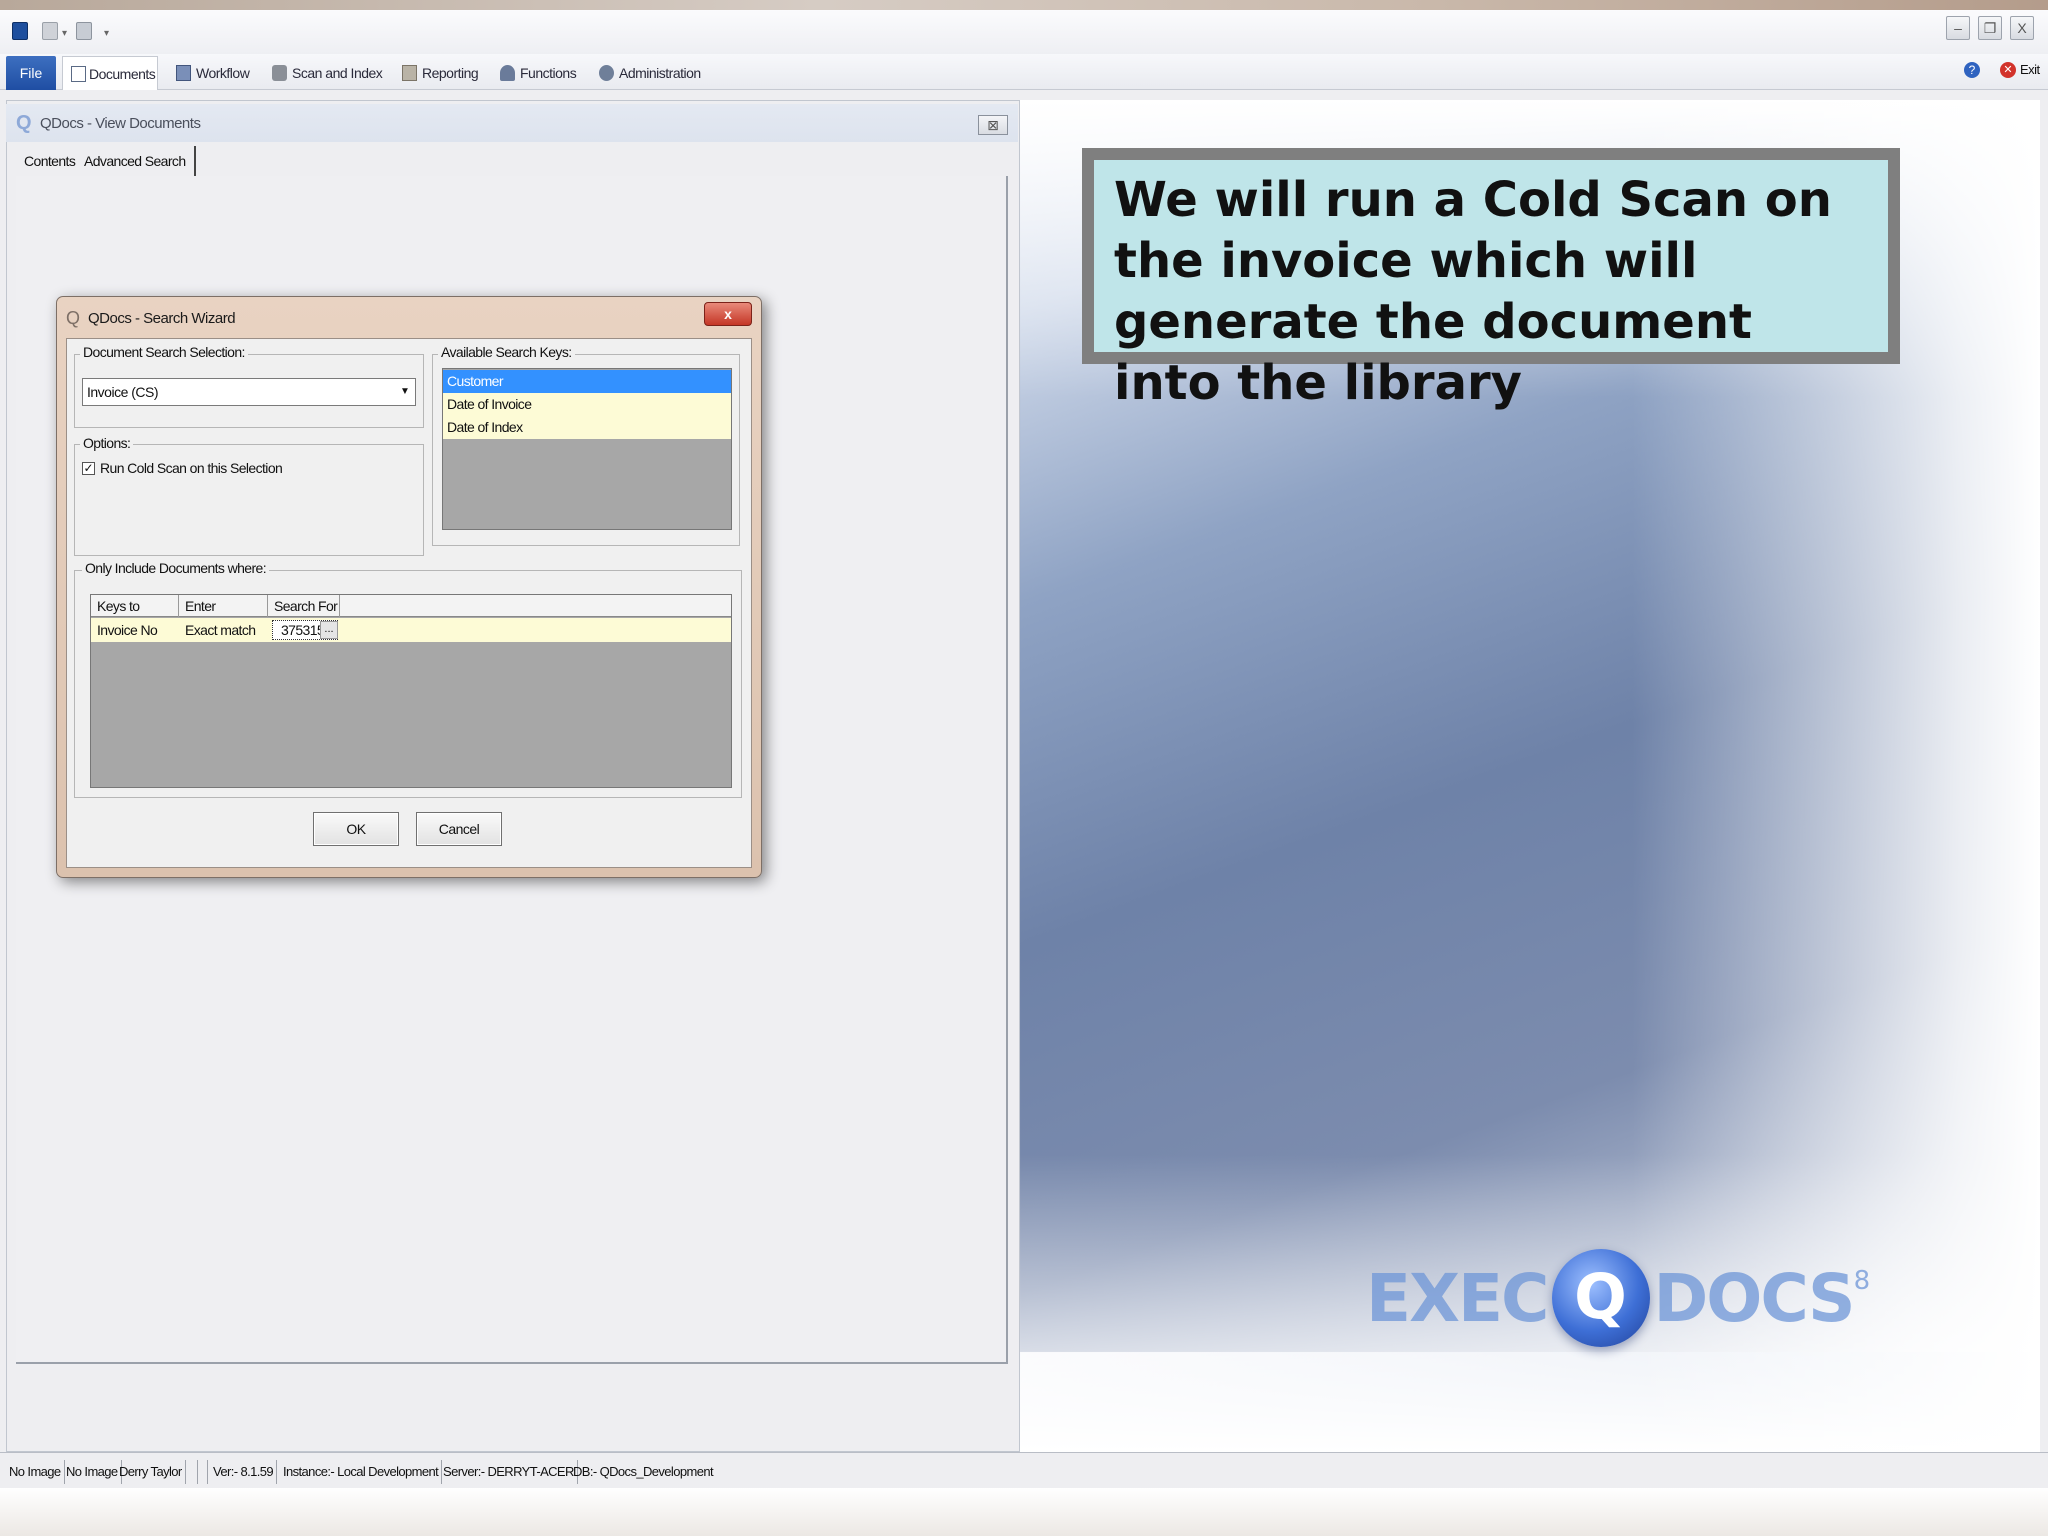 The height and width of the screenshot is (1536, 2048). Describe the element at coordinates (88, 468) in the screenshot. I see `cold-scan-checkbox: ✓` at that location.